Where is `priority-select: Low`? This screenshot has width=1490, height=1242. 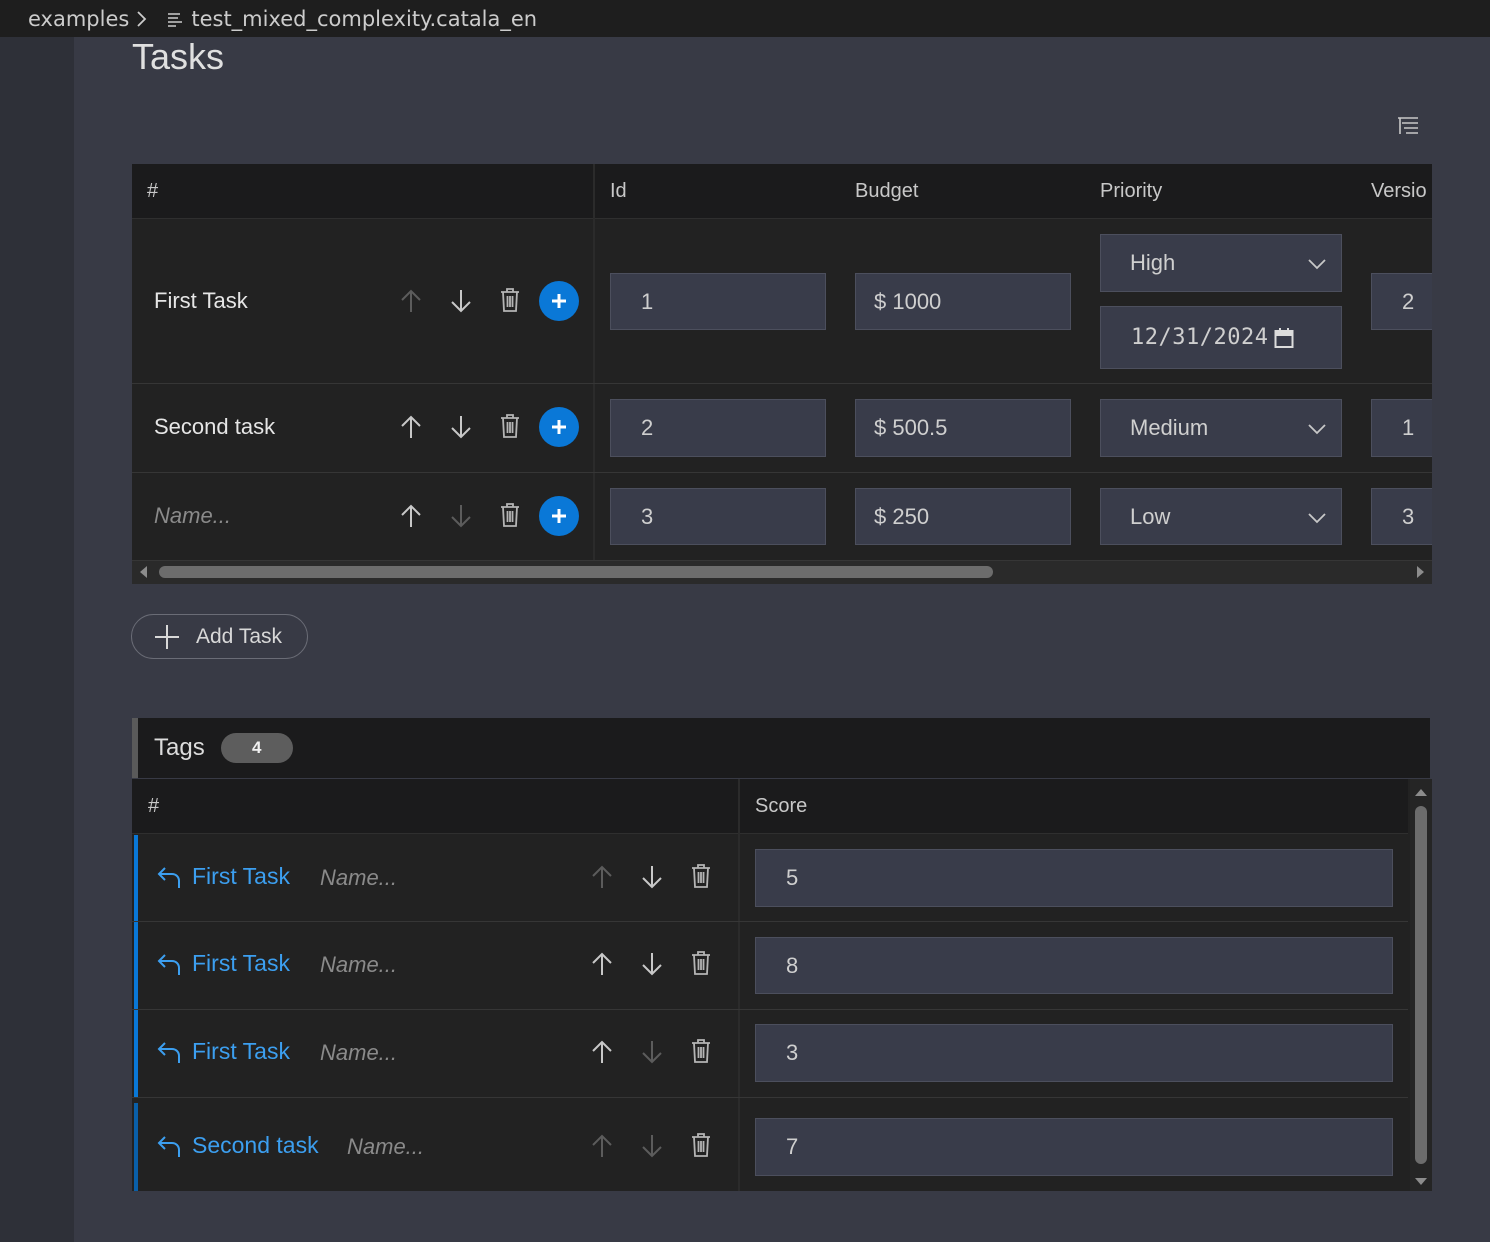 priority-select: Low is located at coordinates (1221, 516).